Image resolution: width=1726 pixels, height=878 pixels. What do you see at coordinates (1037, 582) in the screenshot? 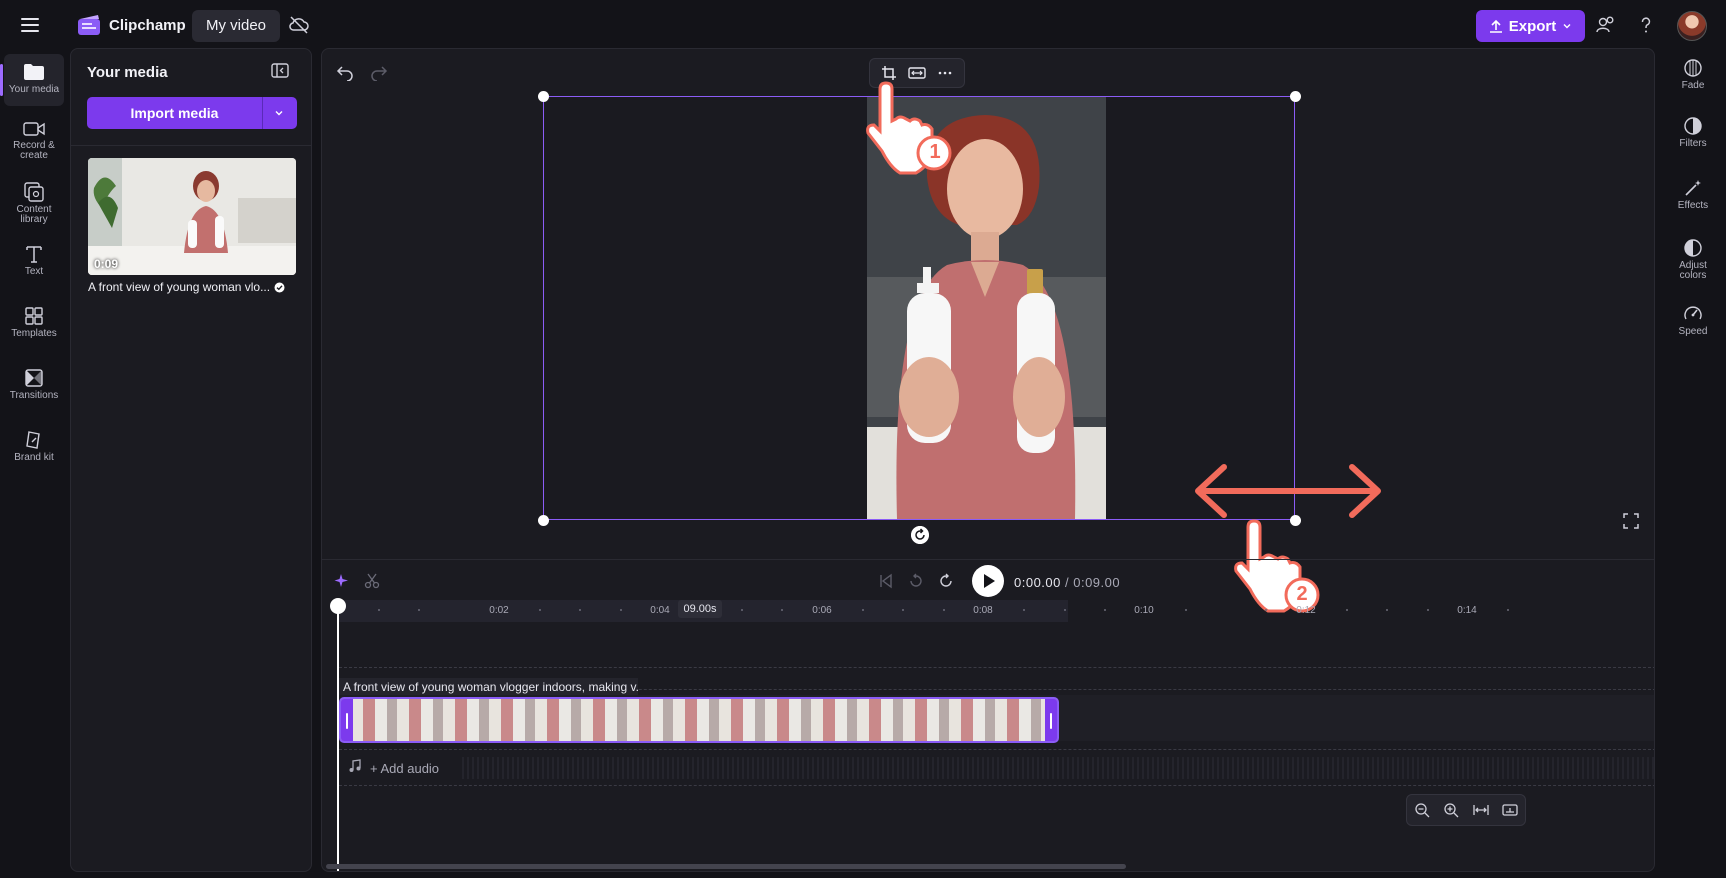
I see `current-time: 0:00.00` at bounding box center [1037, 582].